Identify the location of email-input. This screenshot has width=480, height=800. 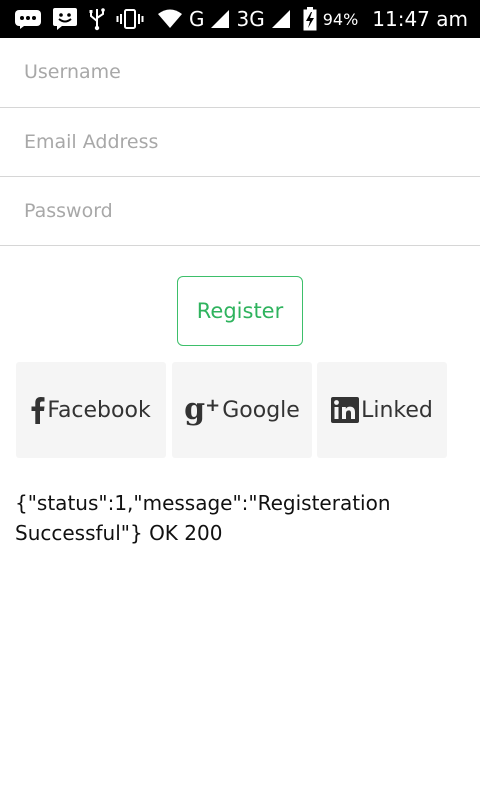
(240, 141).